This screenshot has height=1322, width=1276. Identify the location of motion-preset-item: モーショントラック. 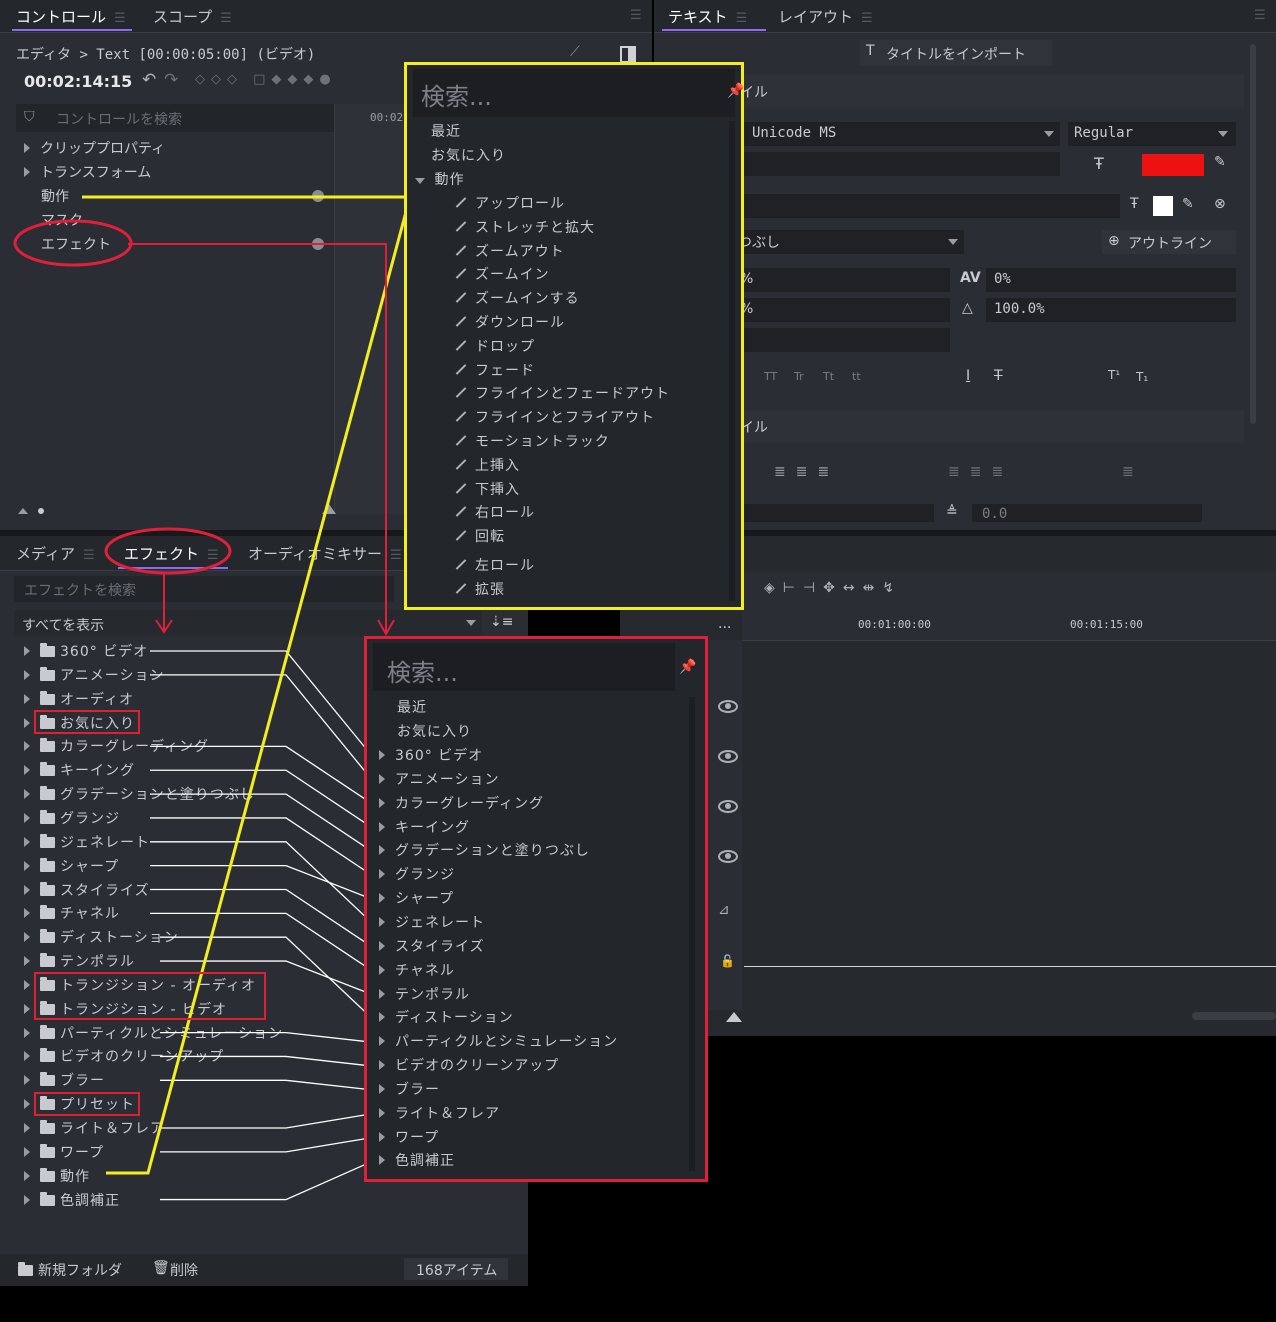
(532, 441).